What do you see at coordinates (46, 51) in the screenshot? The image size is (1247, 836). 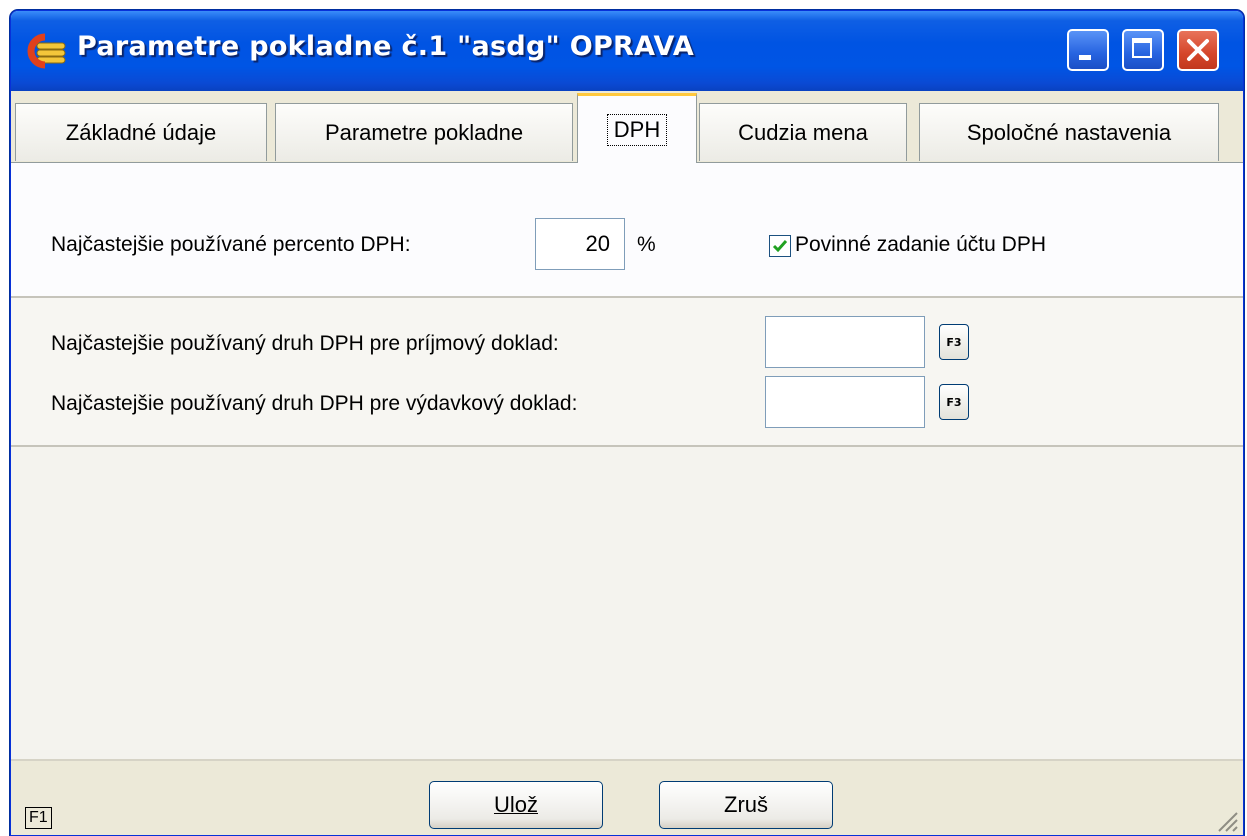 I see `cash-register-app-icon` at bounding box center [46, 51].